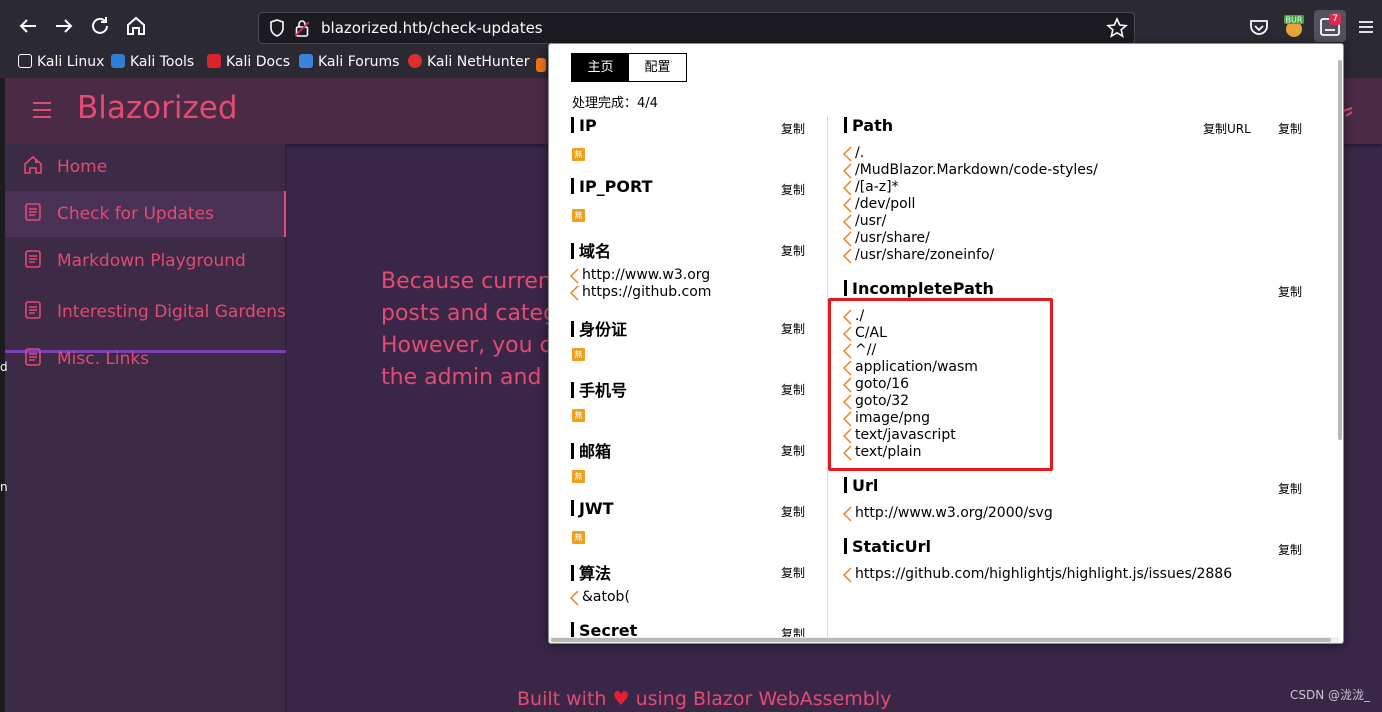 The image size is (1382, 712). I want to click on progress-status: 处理完成：4/4, so click(615, 103).